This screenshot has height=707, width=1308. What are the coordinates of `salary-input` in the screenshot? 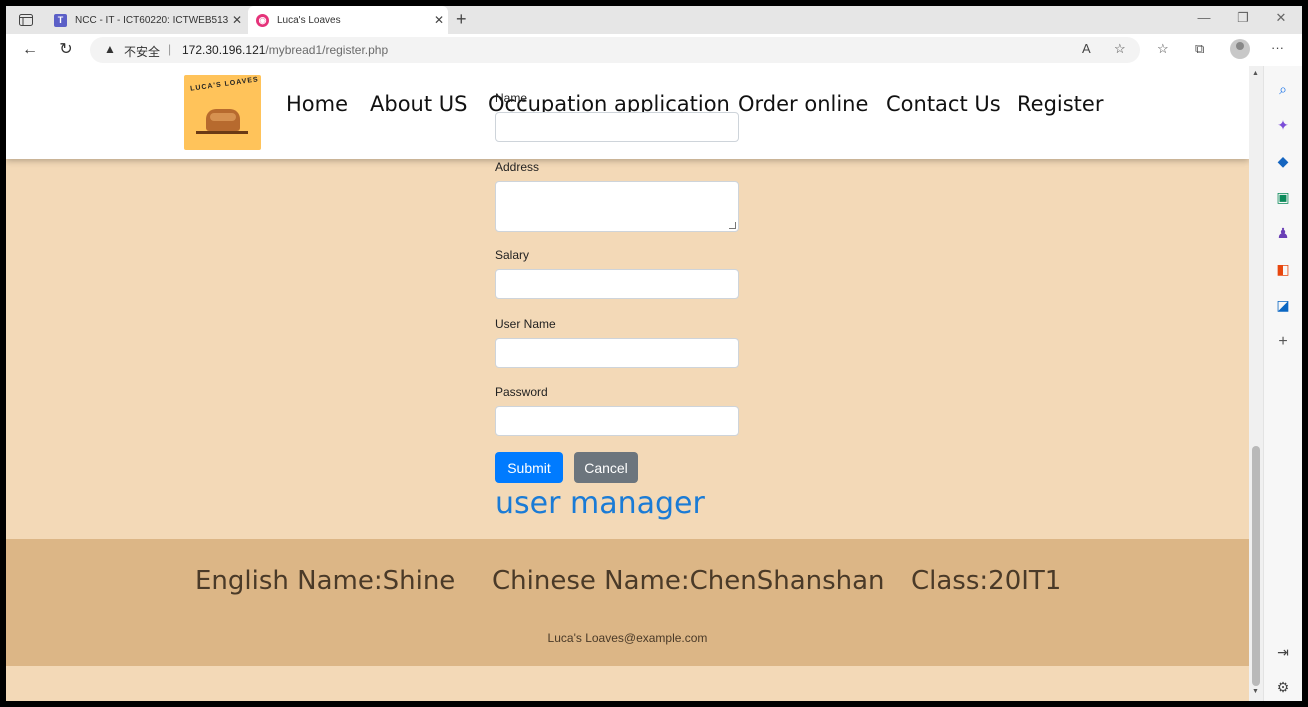 It's located at (617, 284).